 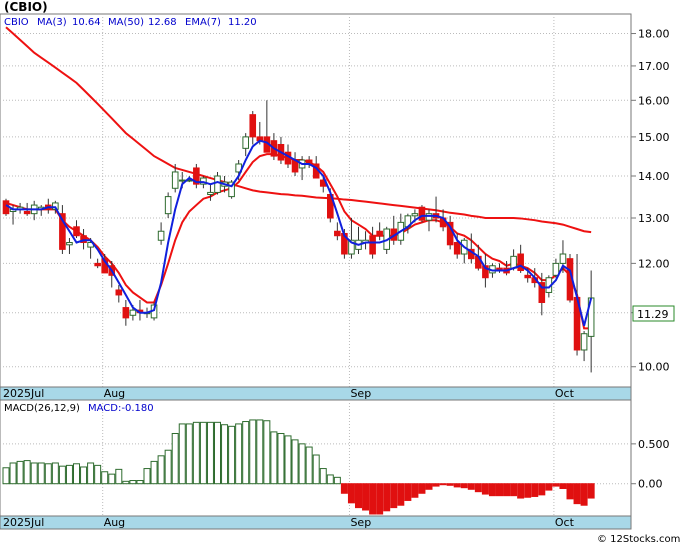 What do you see at coordinates (26, 7) in the screenshot?
I see `chart-title: (CBIO)` at bounding box center [26, 7].